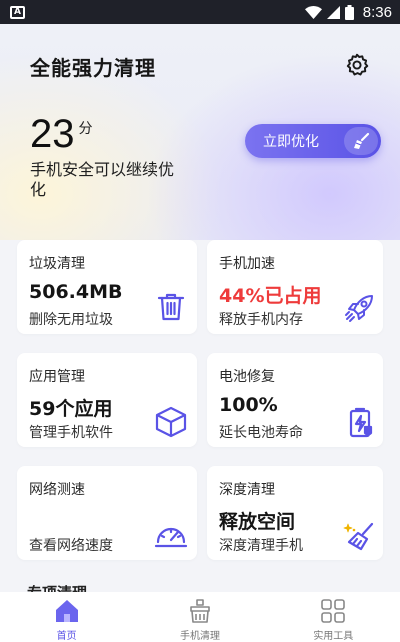  I want to click on card-title: 应用管理, so click(57, 377).